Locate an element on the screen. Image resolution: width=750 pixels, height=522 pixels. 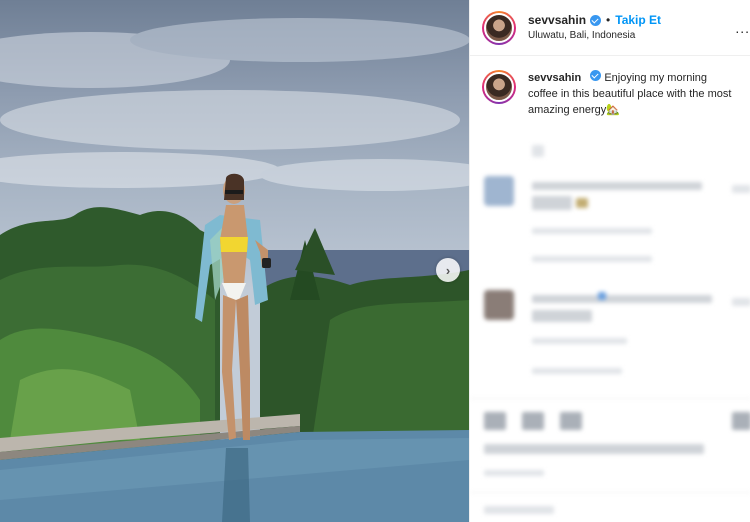
chevron-right-icon: › is located at coordinates (448, 270).